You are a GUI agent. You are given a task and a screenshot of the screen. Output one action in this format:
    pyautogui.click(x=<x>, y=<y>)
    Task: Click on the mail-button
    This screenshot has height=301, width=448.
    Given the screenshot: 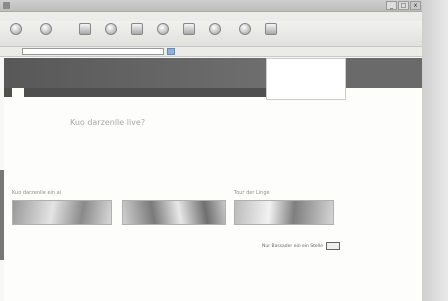 What is the action you would take?
    pyautogui.click(x=271, y=34)
    